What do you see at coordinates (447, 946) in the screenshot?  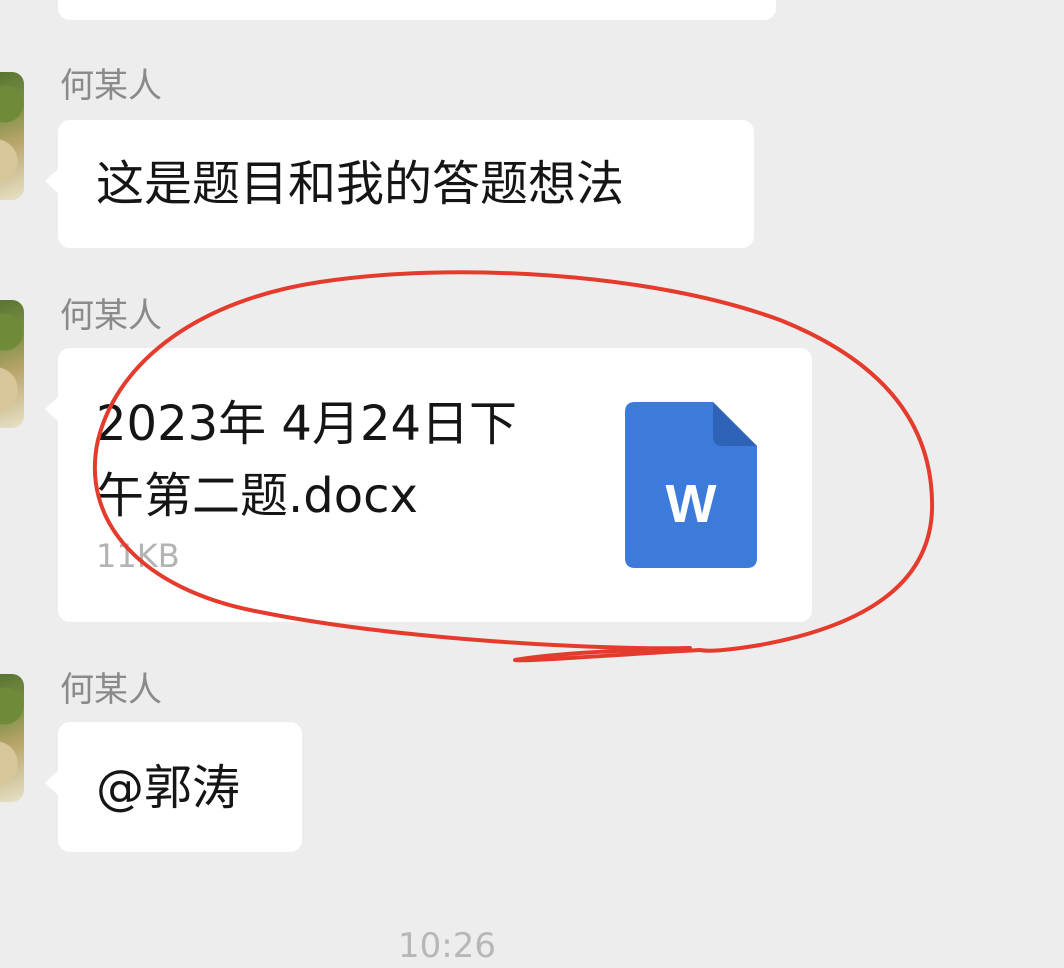 I see `timestamp: 10:26` at bounding box center [447, 946].